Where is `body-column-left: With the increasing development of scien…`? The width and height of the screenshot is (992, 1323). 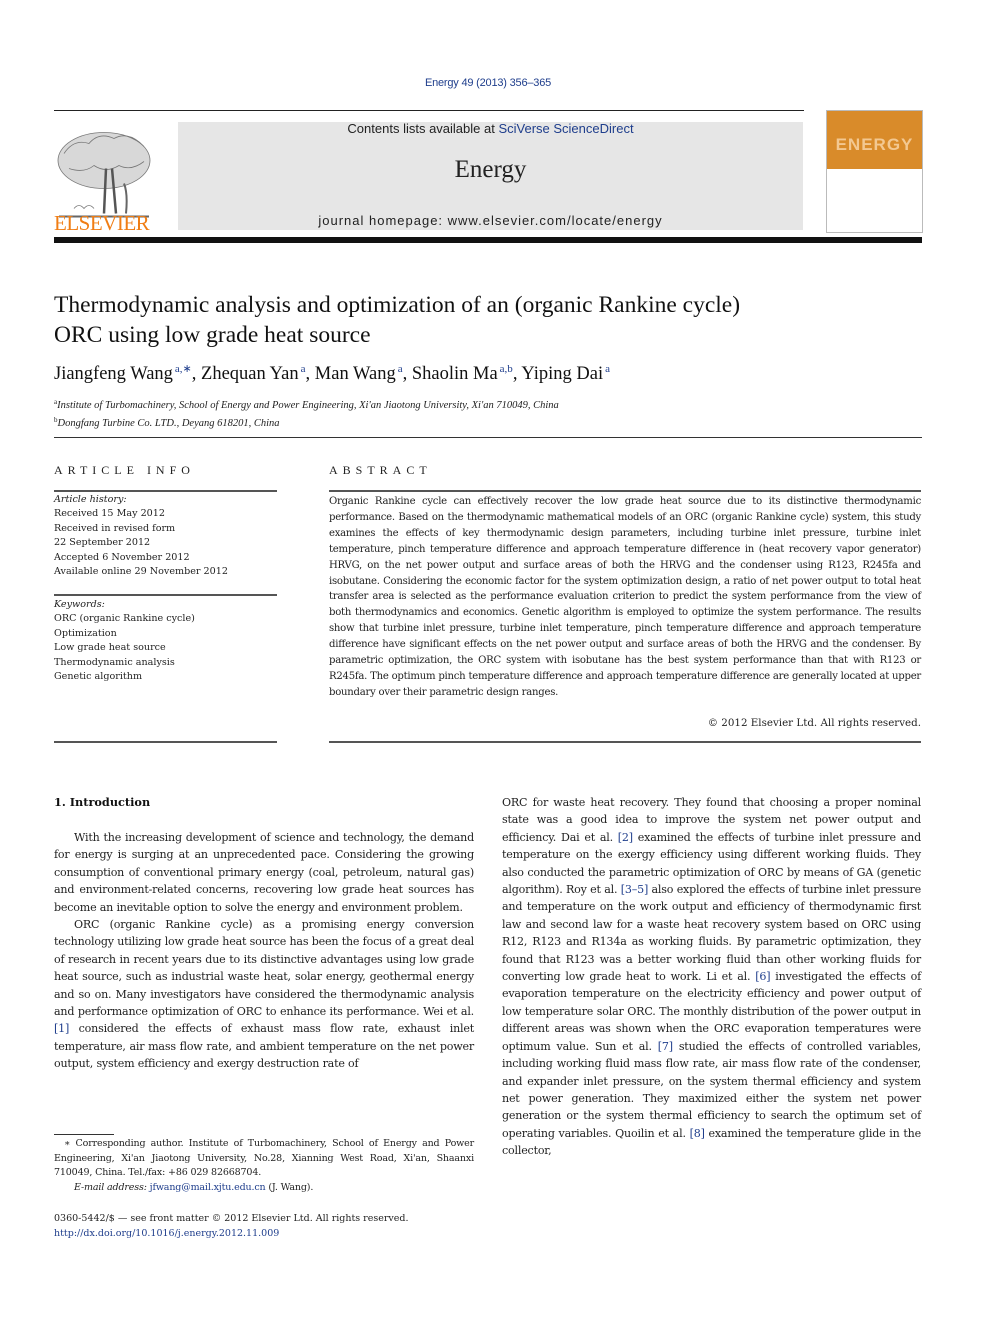
body-column-left: With the increasing development of scien… is located at coordinates (264, 951).